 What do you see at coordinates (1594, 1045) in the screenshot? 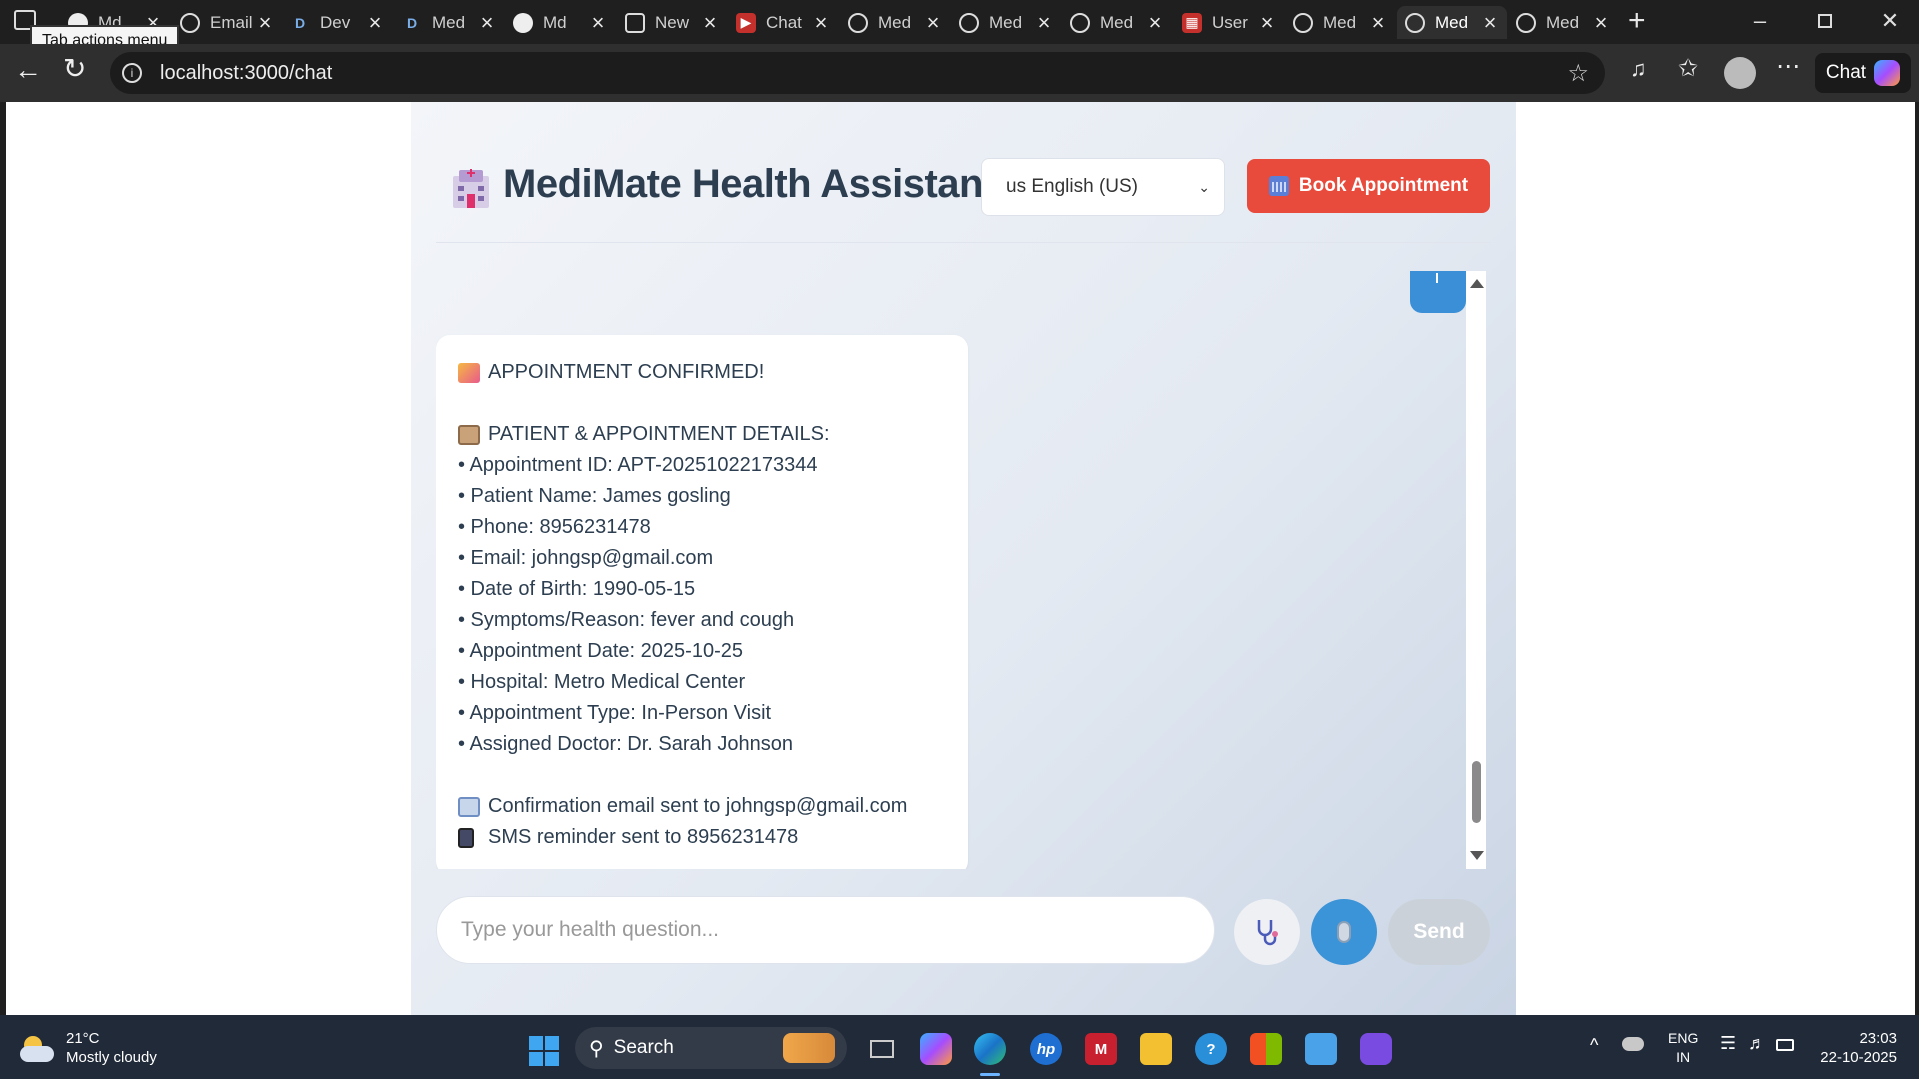
I see `chevron-up-icon: ^` at bounding box center [1594, 1045].